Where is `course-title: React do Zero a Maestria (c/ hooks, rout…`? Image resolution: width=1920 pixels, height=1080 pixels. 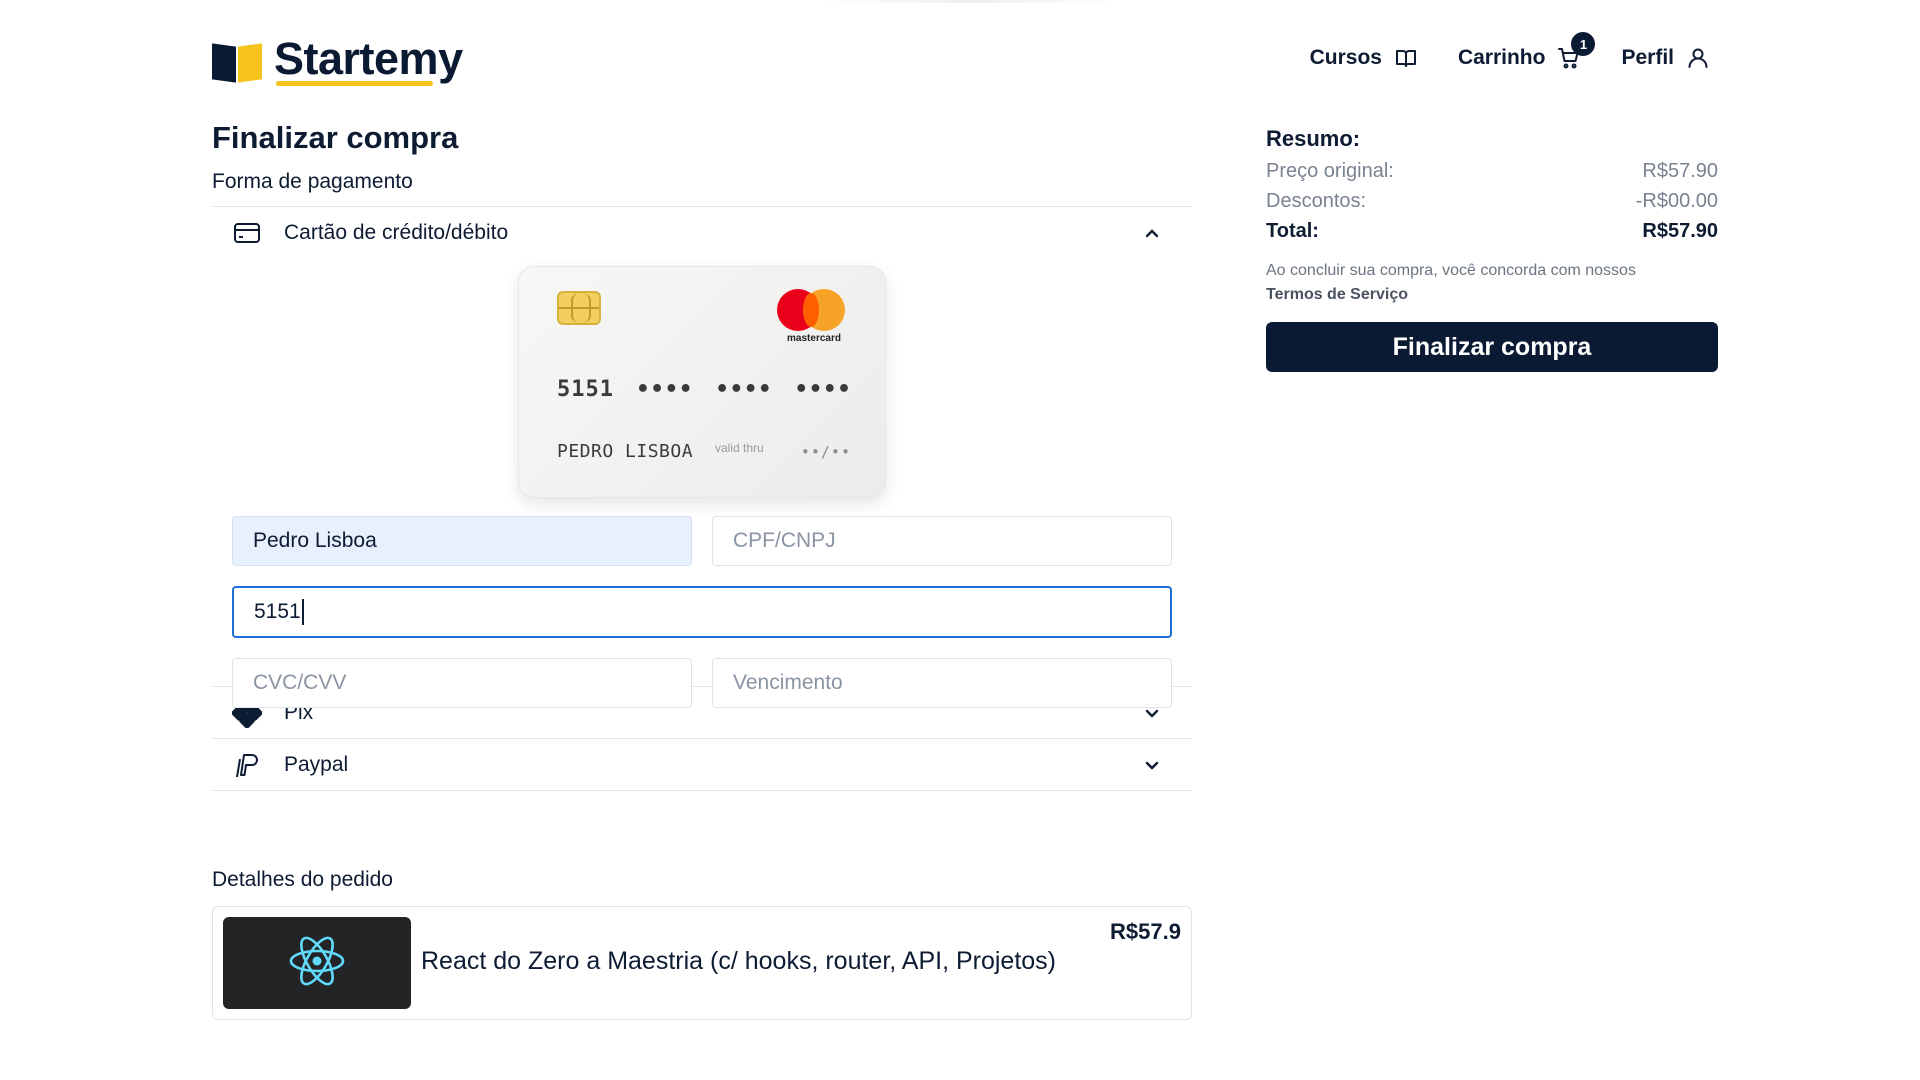 course-title: React do Zero a Maestria (c/ hooks, rout… is located at coordinates (738, 961).